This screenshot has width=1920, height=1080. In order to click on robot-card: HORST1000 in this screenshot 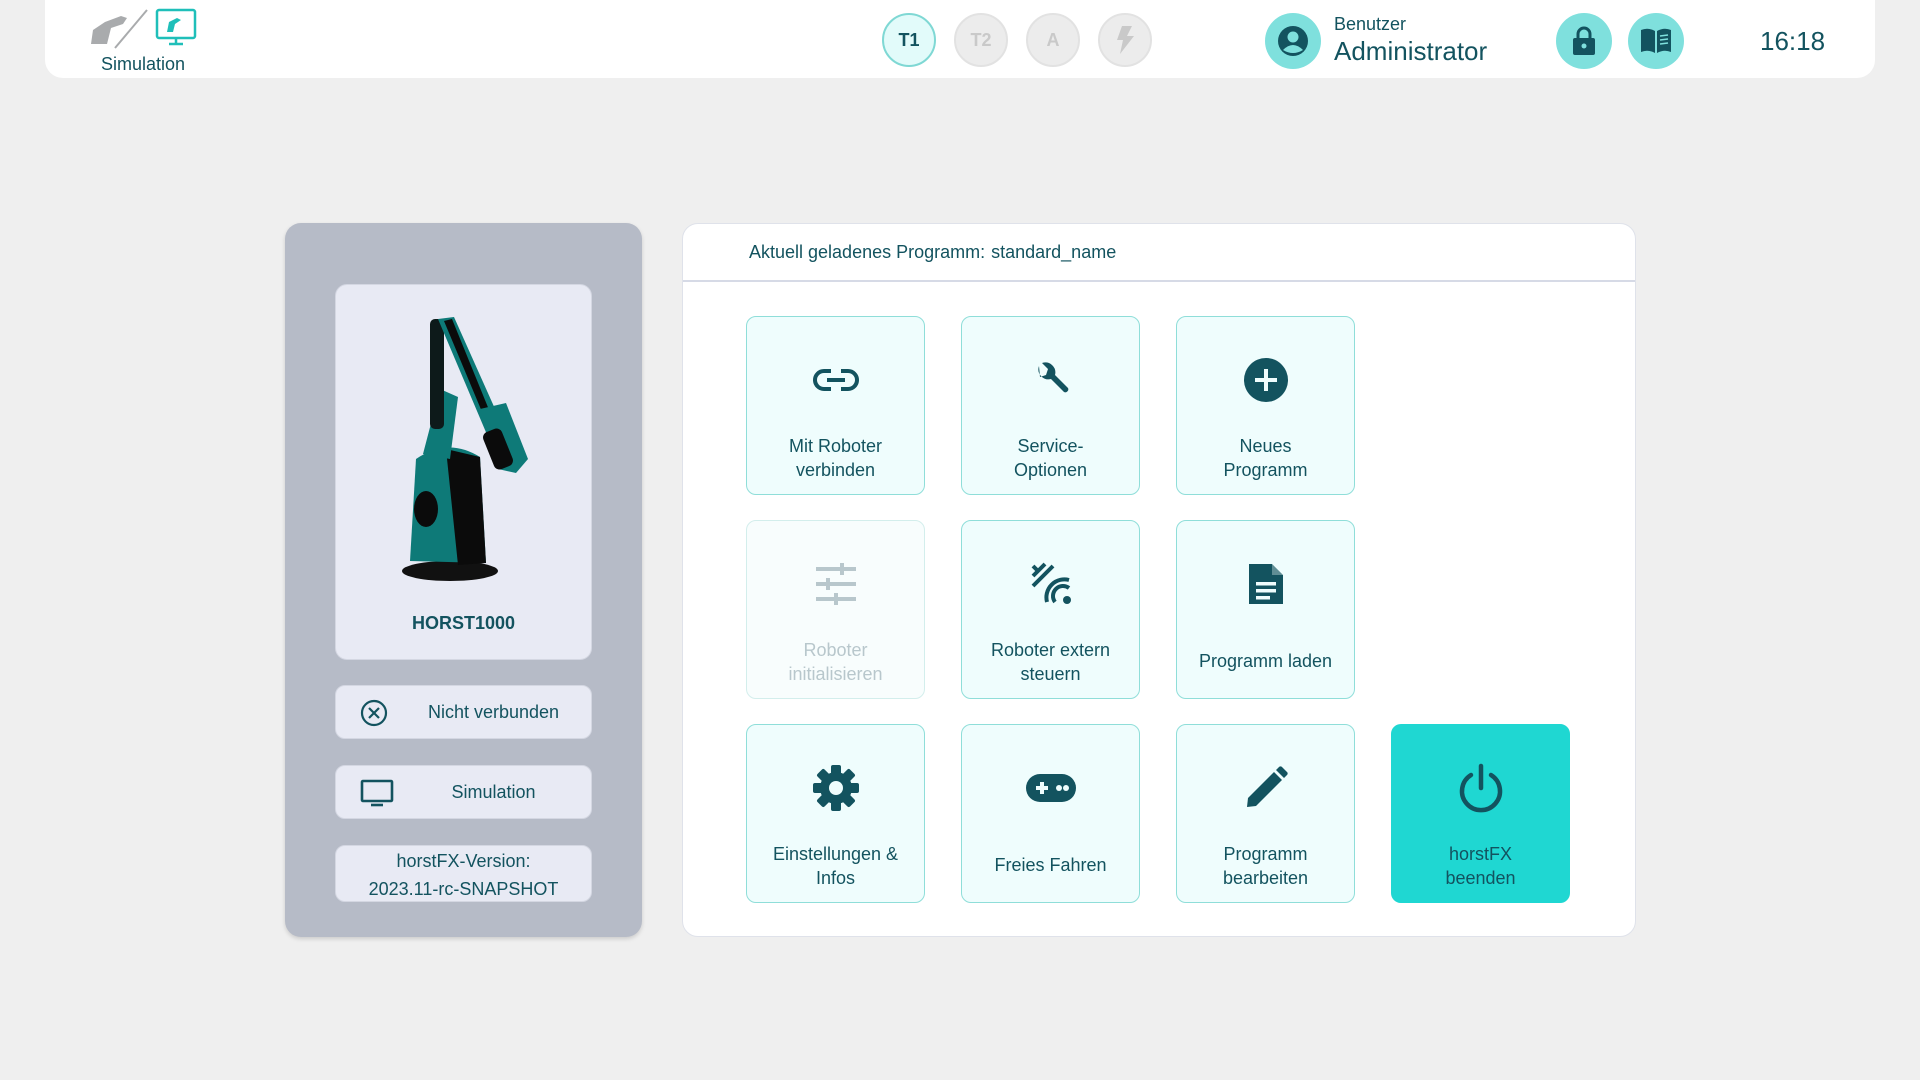, I will do `click(463, 472)`.